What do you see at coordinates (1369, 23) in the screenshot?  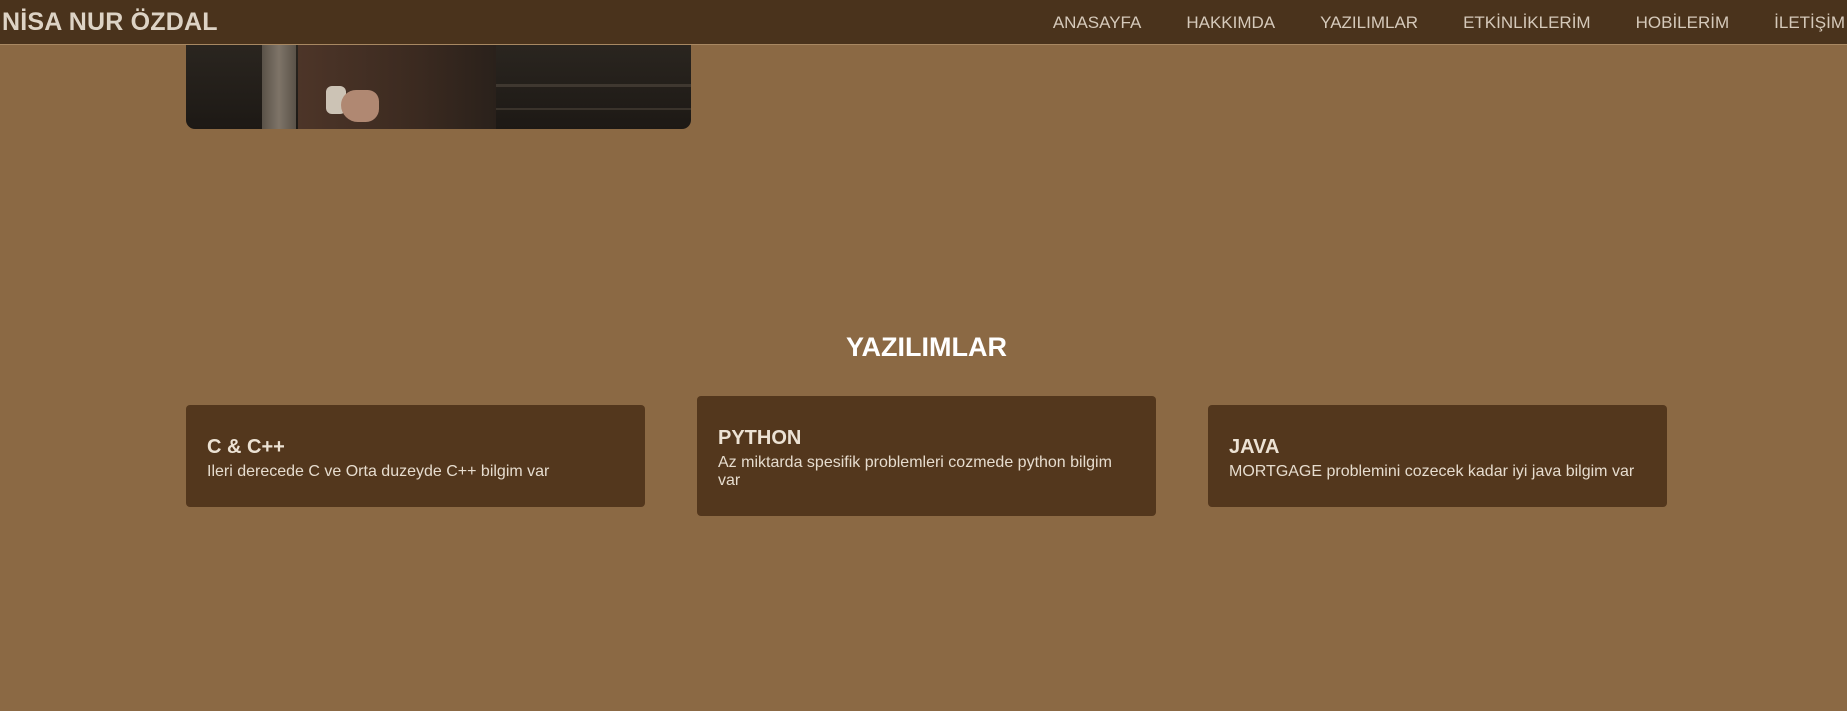 I see `nav-link-yazilimlar: YAZILIMLAR` at bounding box center [1369, 23].